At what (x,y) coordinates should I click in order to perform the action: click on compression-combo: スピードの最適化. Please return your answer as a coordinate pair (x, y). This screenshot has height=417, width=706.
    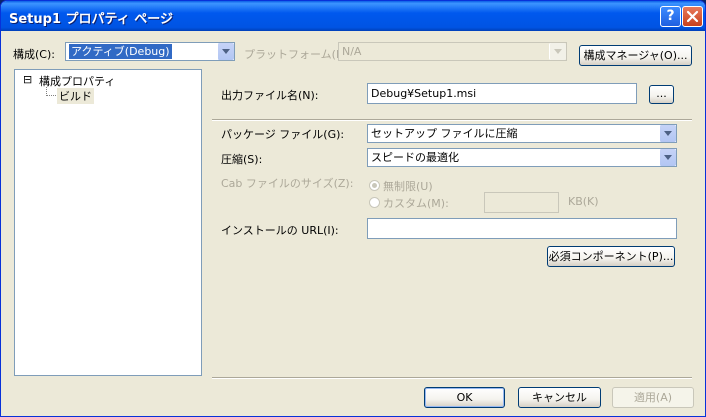
    Looking at the image, I should click on (522, 157).